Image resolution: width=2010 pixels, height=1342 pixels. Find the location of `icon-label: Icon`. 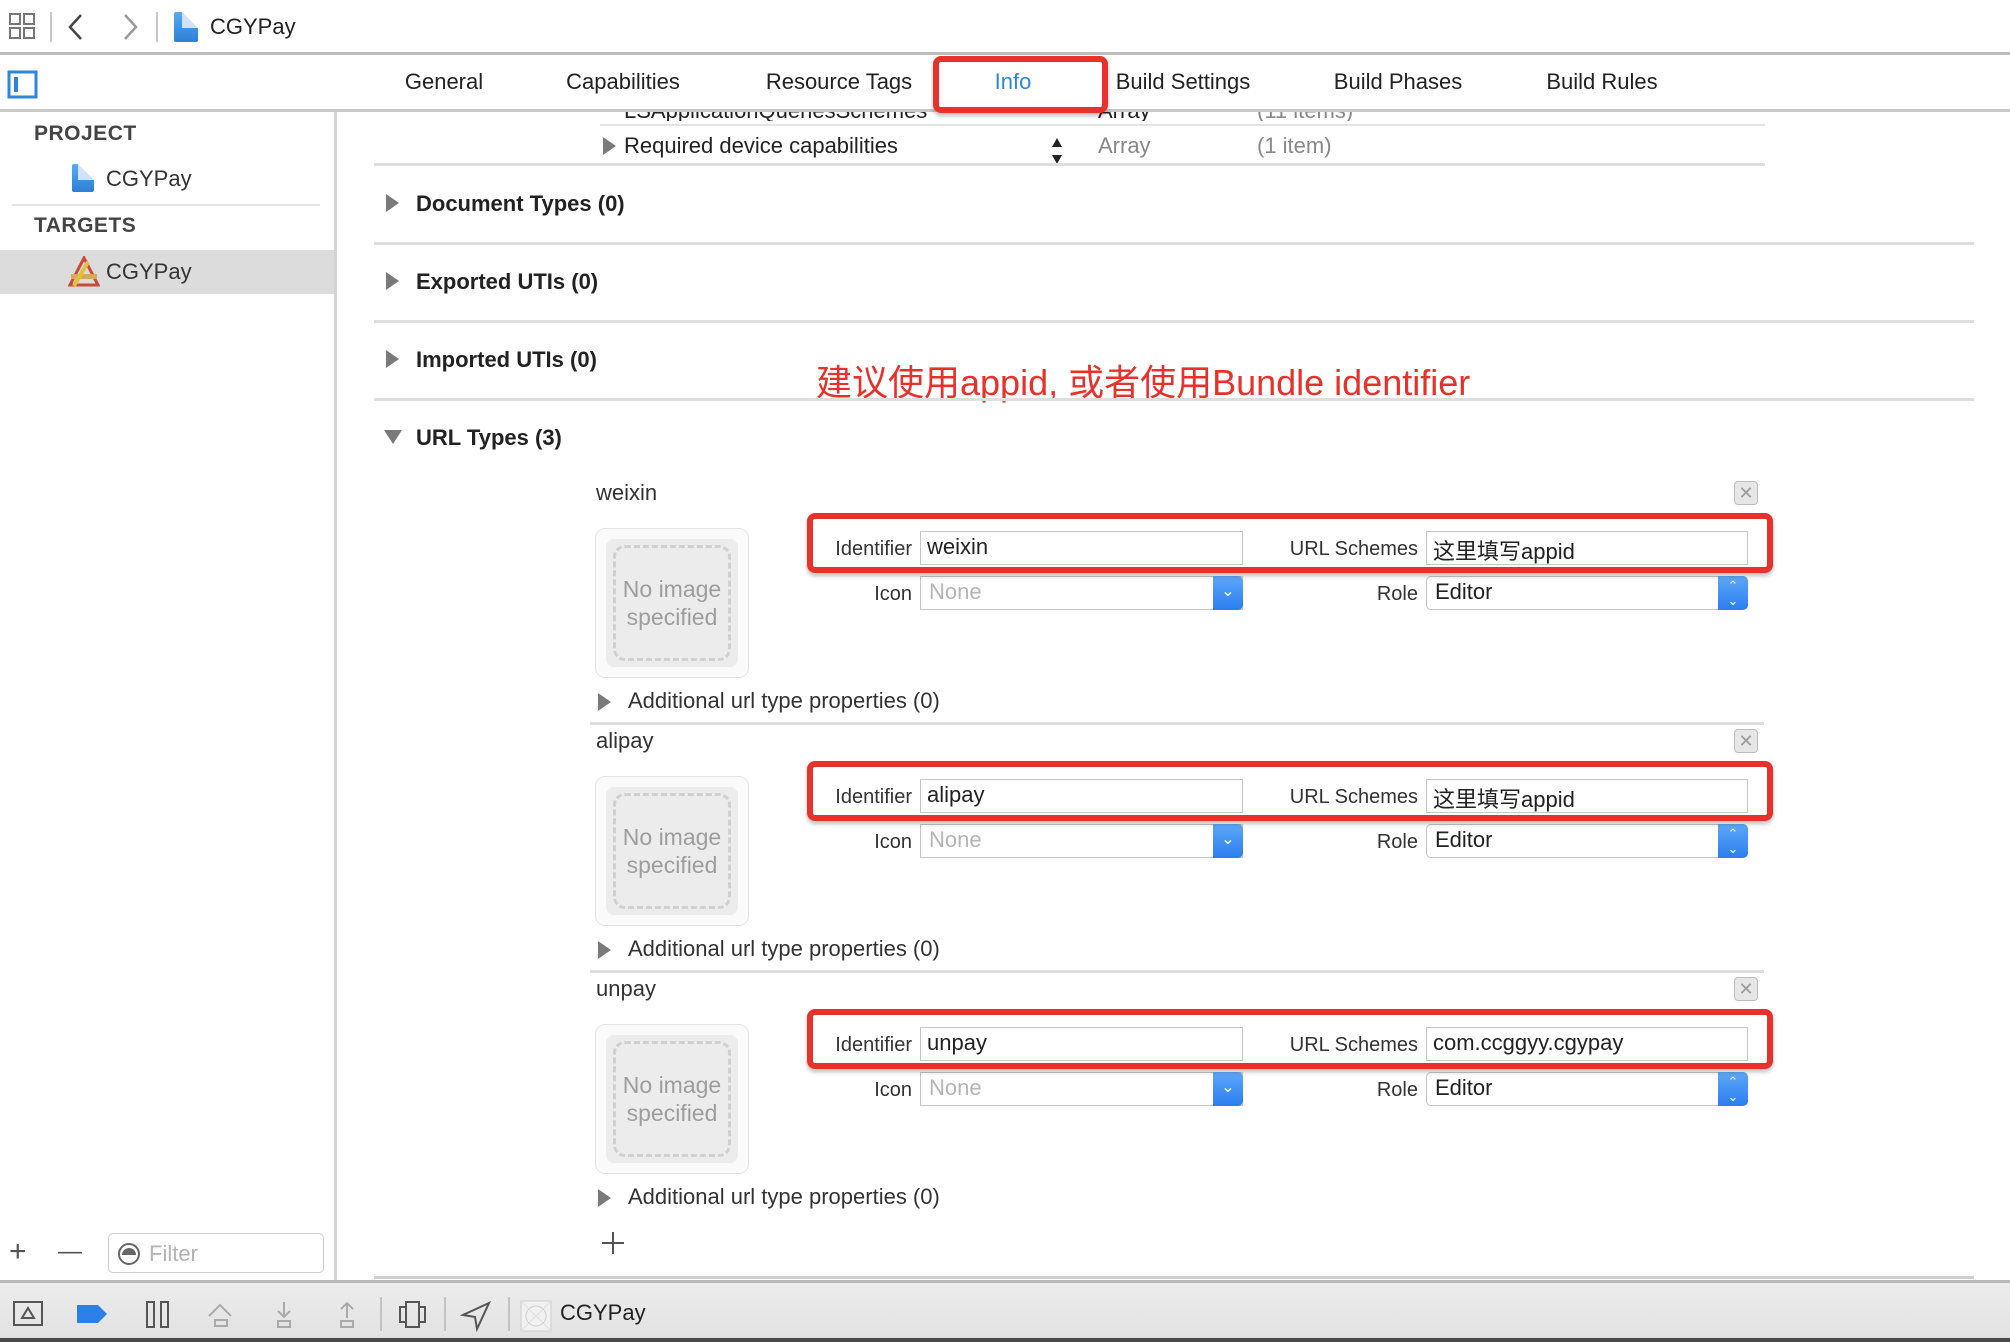

icon-label: Icon is located at coordinates (893, 842).